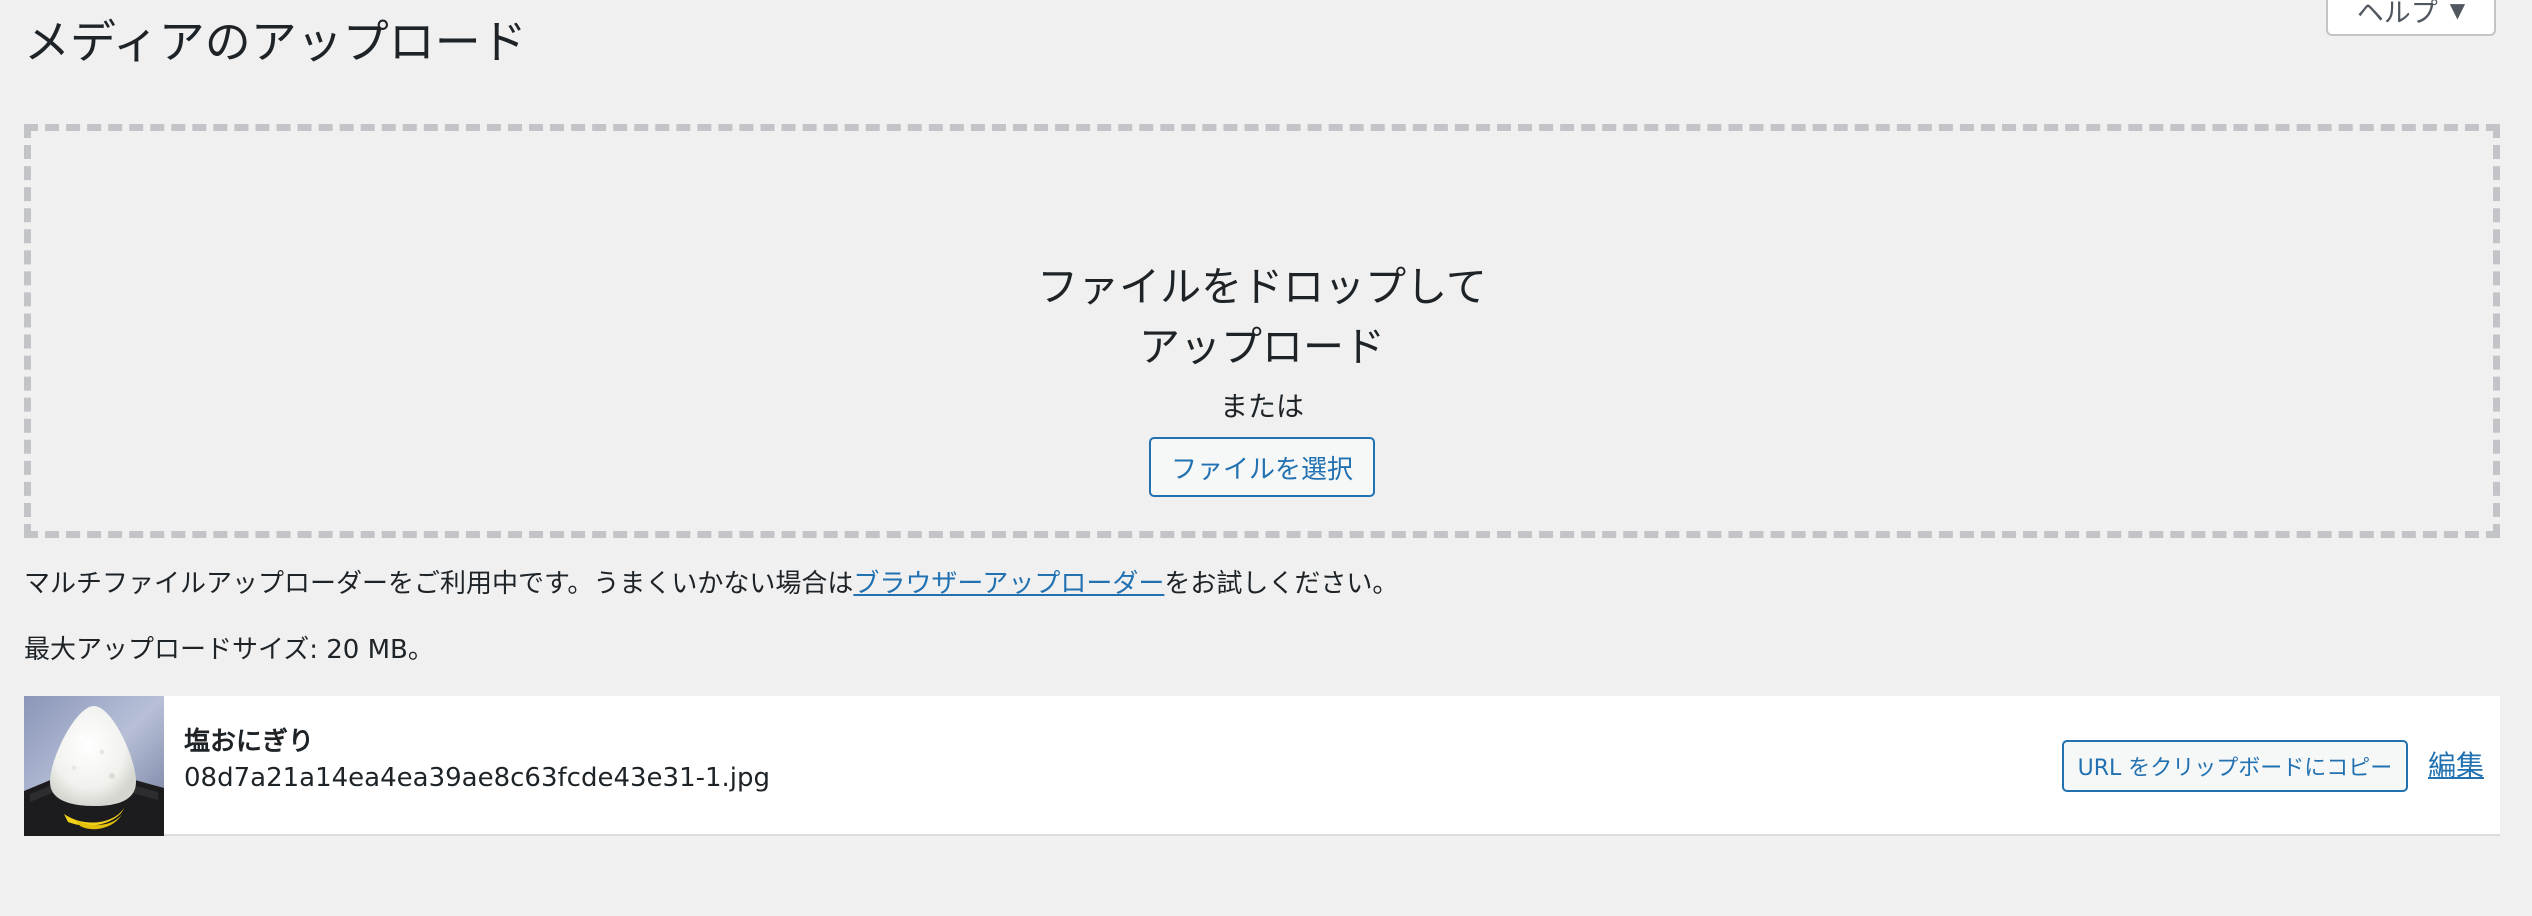 The height and width of the screenshot is (916, 2532). I want to click on max-upload-size-text: 最大アップロードサイズ: 20 MB。, so click(229, 650).